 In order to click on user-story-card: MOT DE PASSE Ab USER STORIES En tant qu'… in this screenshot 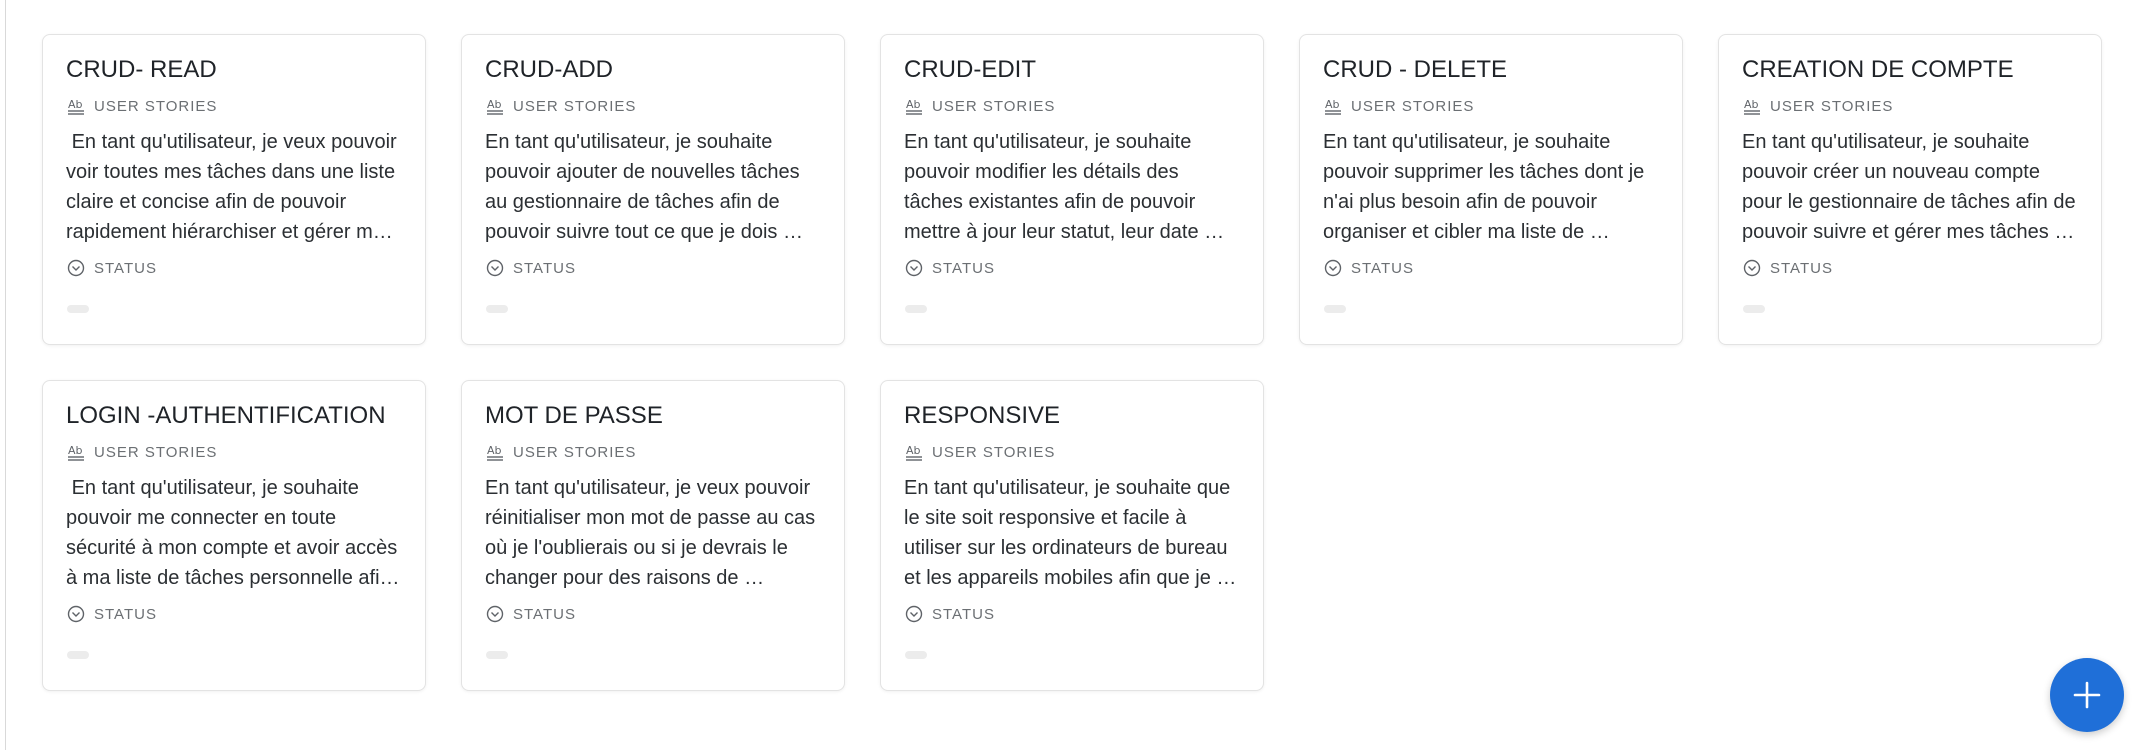, I will do `click(653, 535)`.